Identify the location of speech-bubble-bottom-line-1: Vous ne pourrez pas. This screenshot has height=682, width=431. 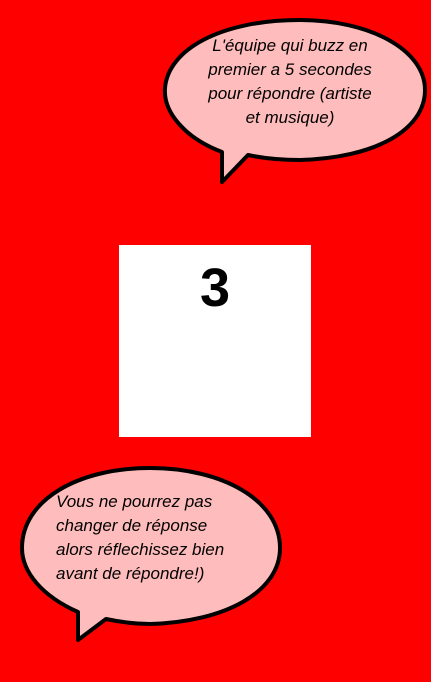
(134, 501).